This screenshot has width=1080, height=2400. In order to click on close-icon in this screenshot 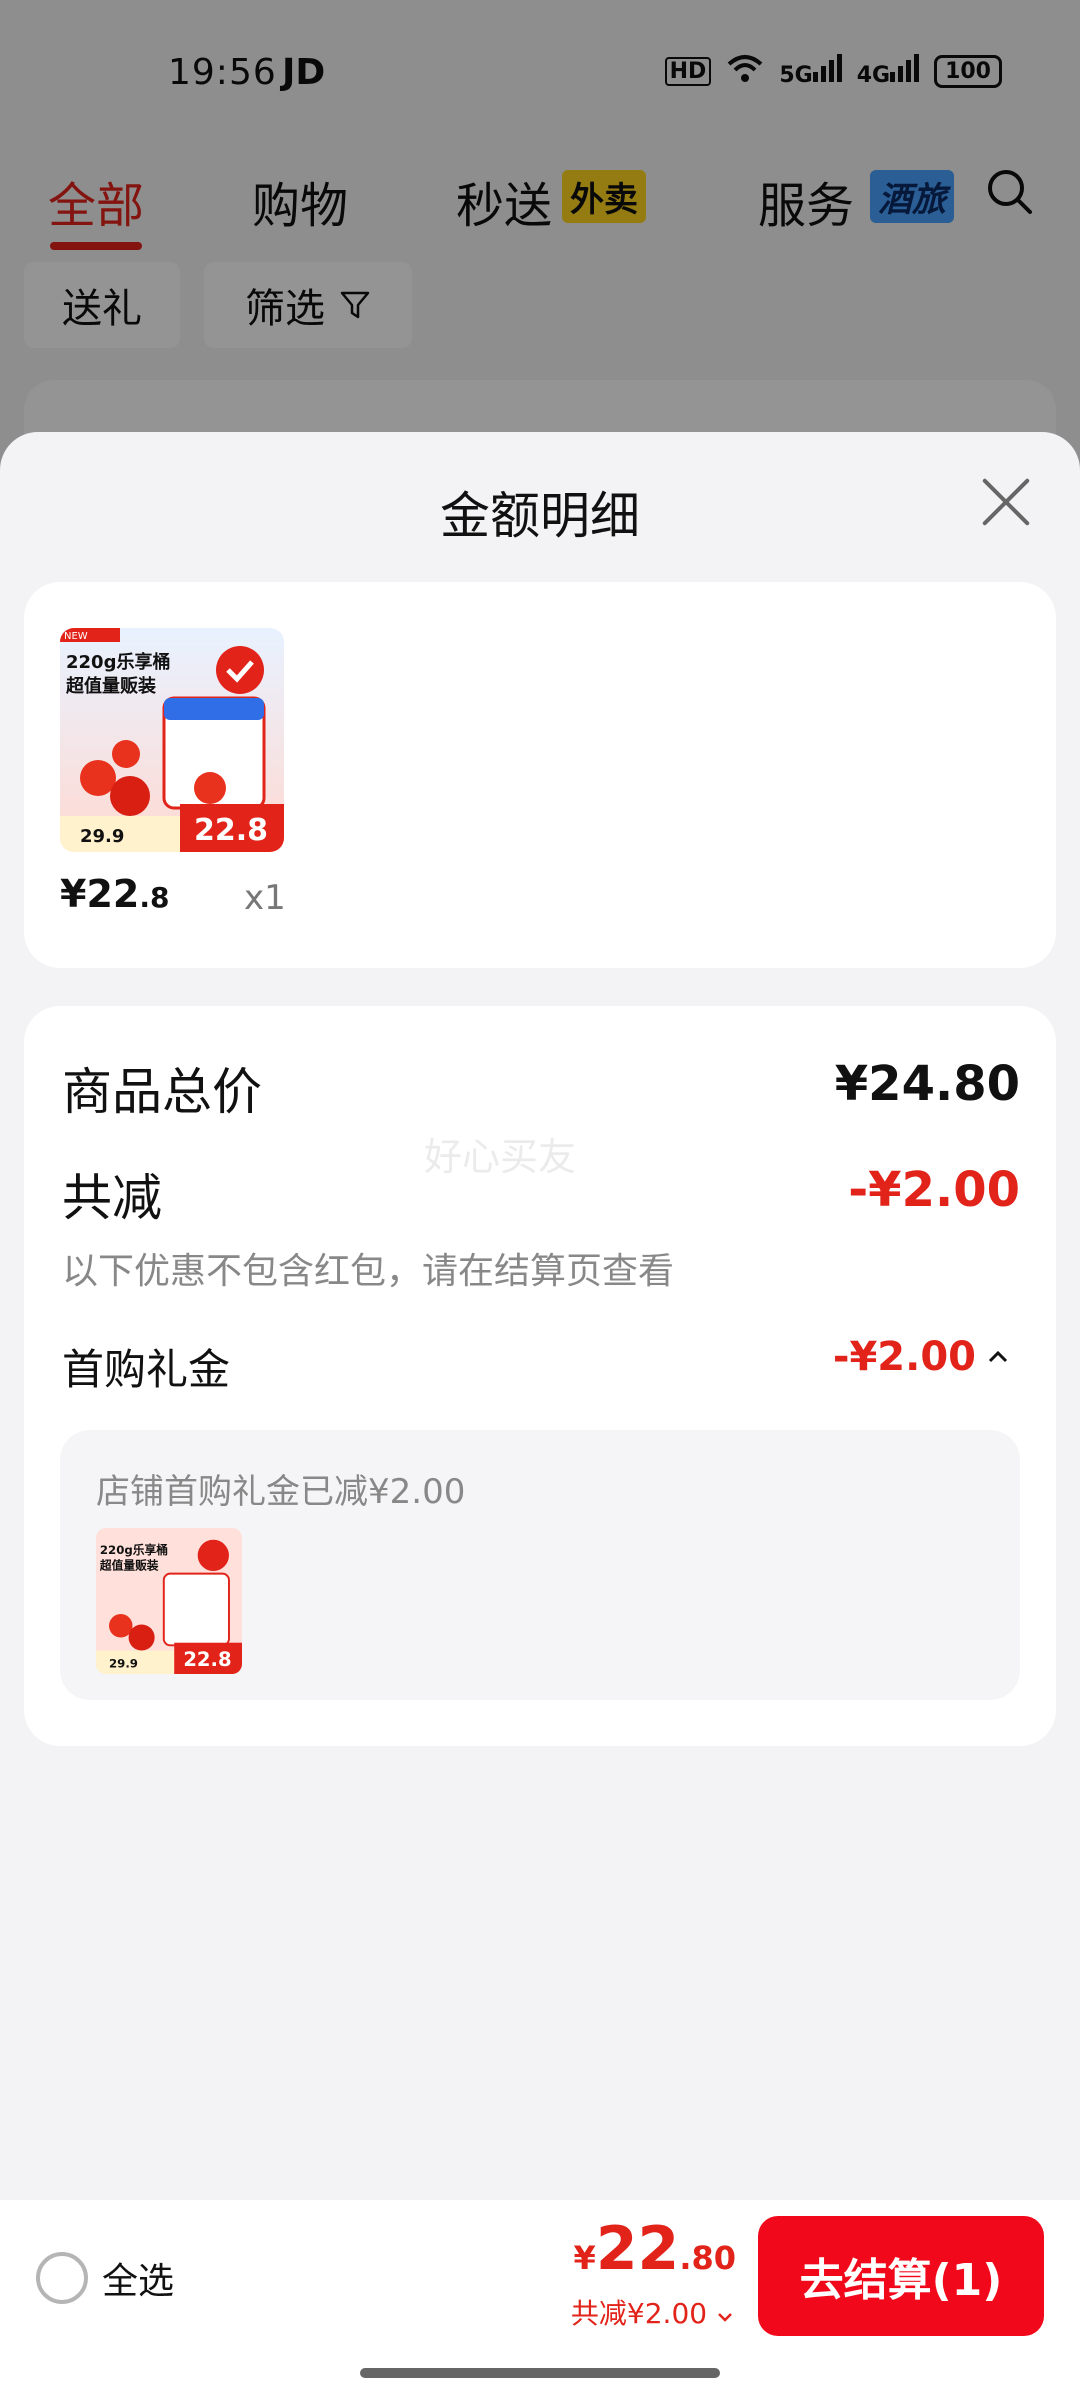, I will do `click(1006, 502)`.